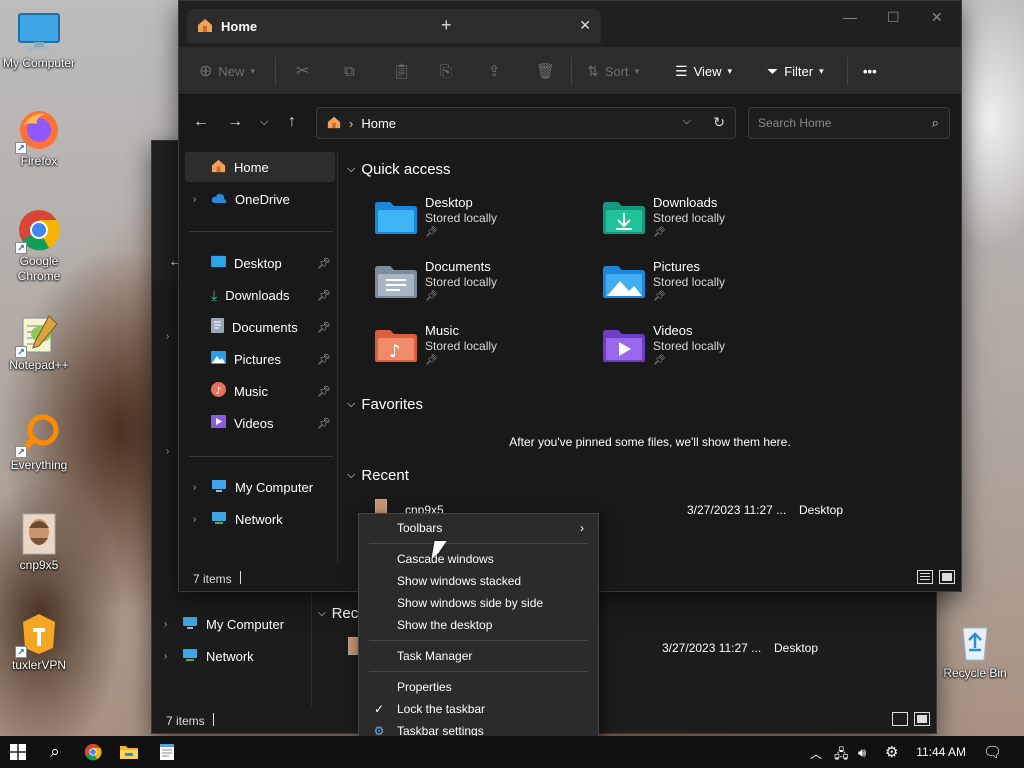  What do you see at coordinates (616, 71) in the screenshot?
I see `sort-button-label: Sort` at bounding box center [616, 71].